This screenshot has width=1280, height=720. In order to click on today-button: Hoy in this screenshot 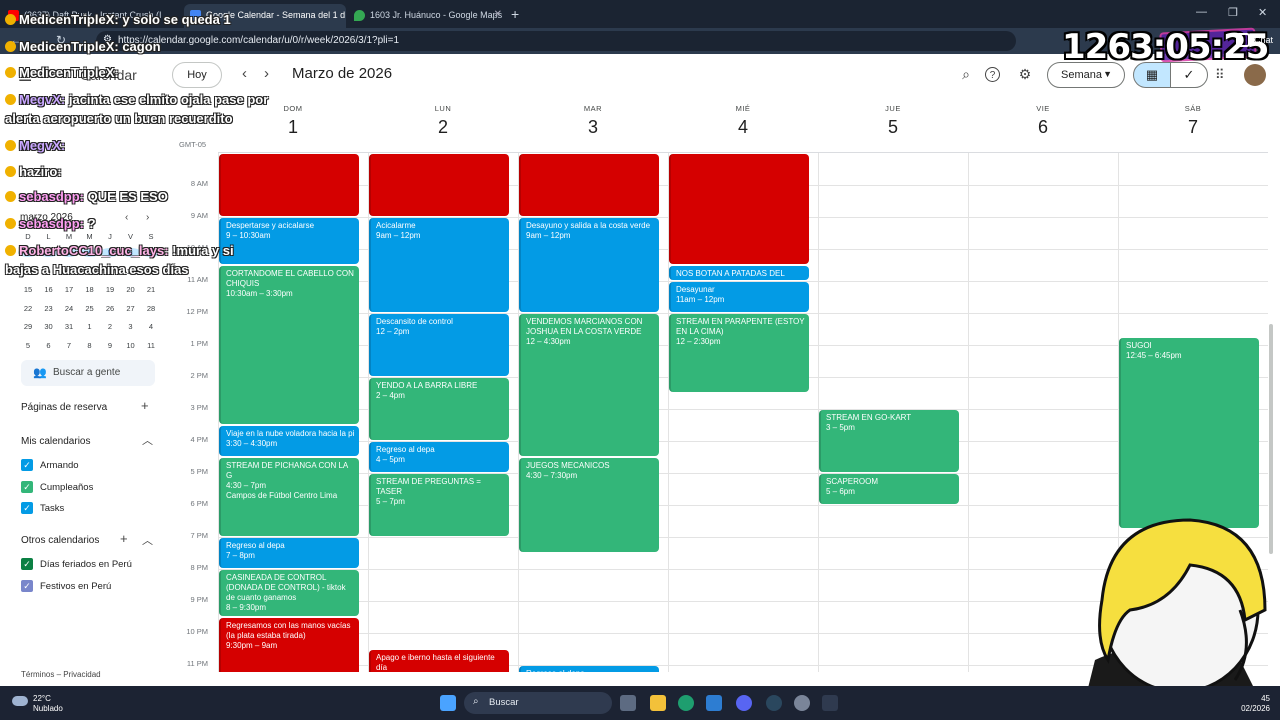, I will do `click(197, 75)`.